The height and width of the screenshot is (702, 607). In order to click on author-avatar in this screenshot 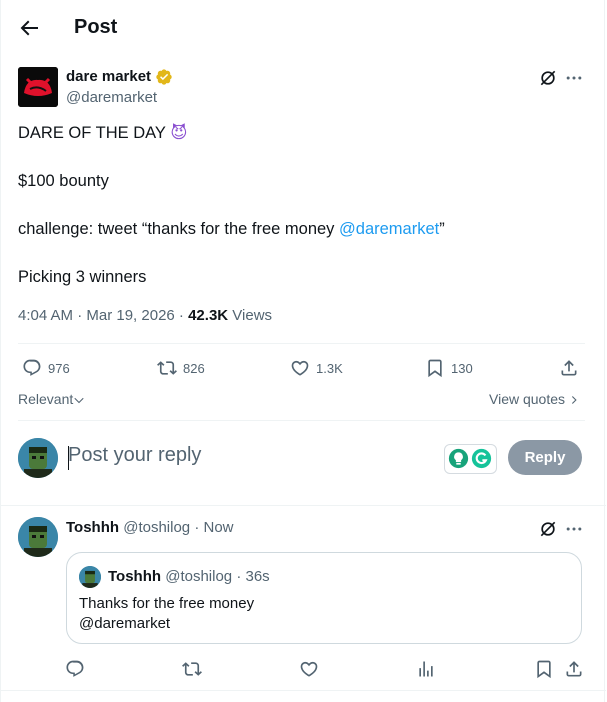, I will do `click(38, 87)`.